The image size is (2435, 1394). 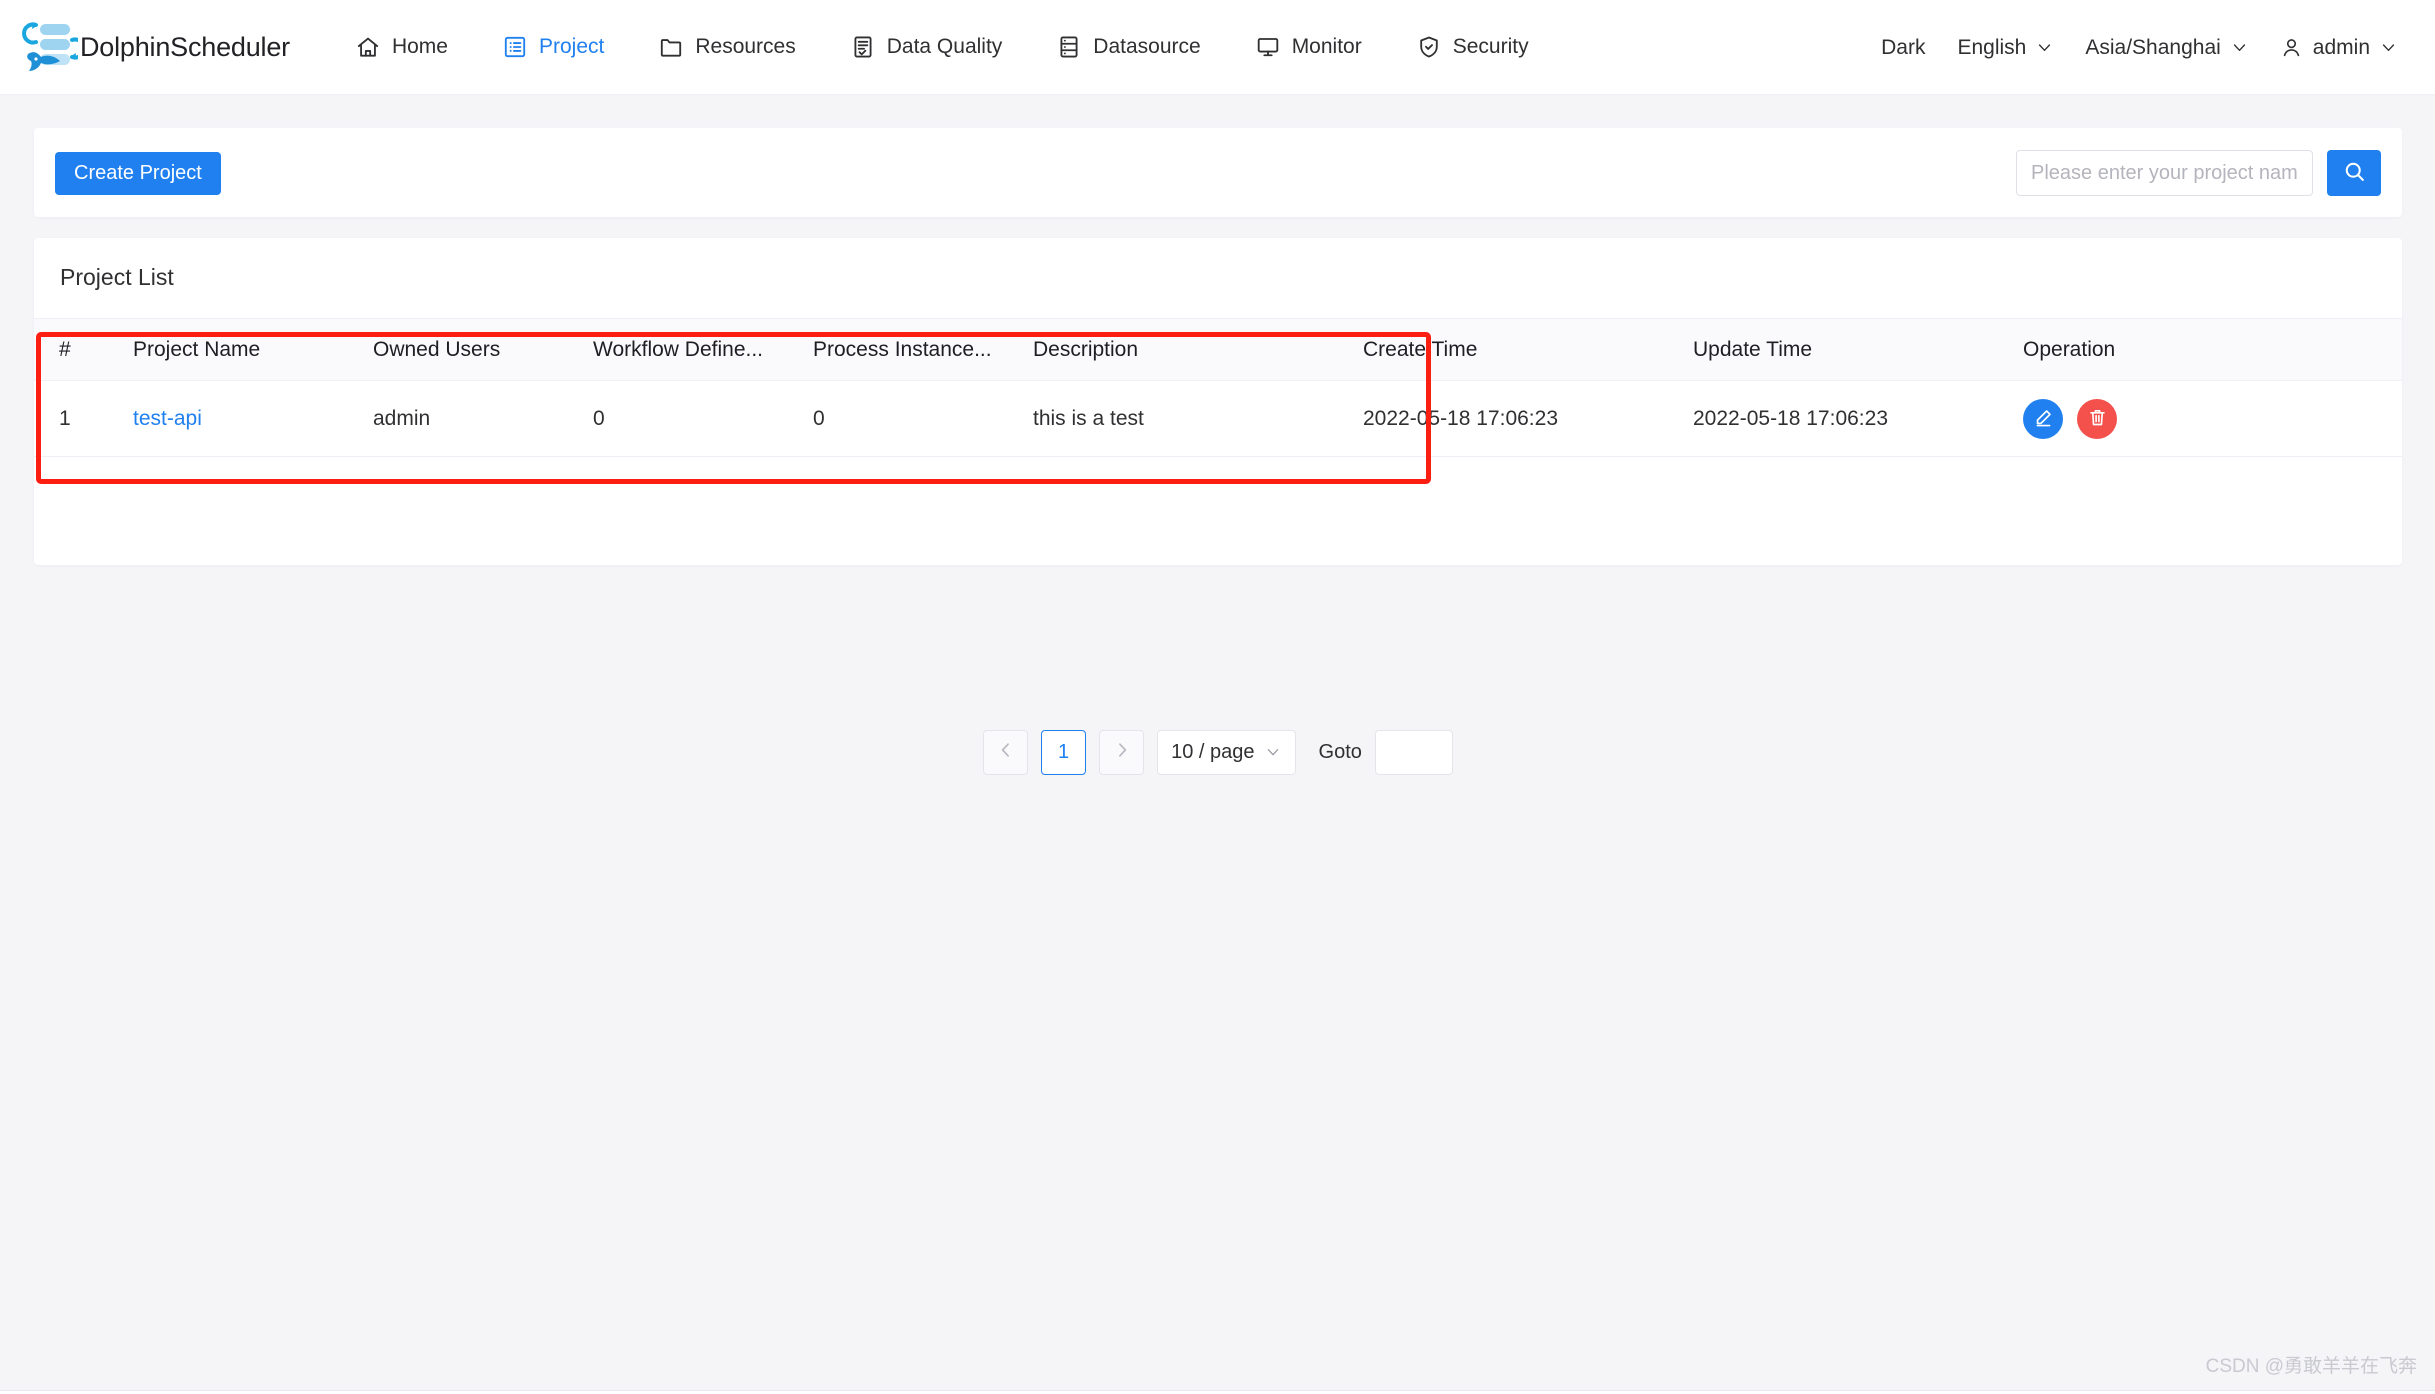 I want to click on page-size-select: 10 / page, so click(x=1226, y=752).